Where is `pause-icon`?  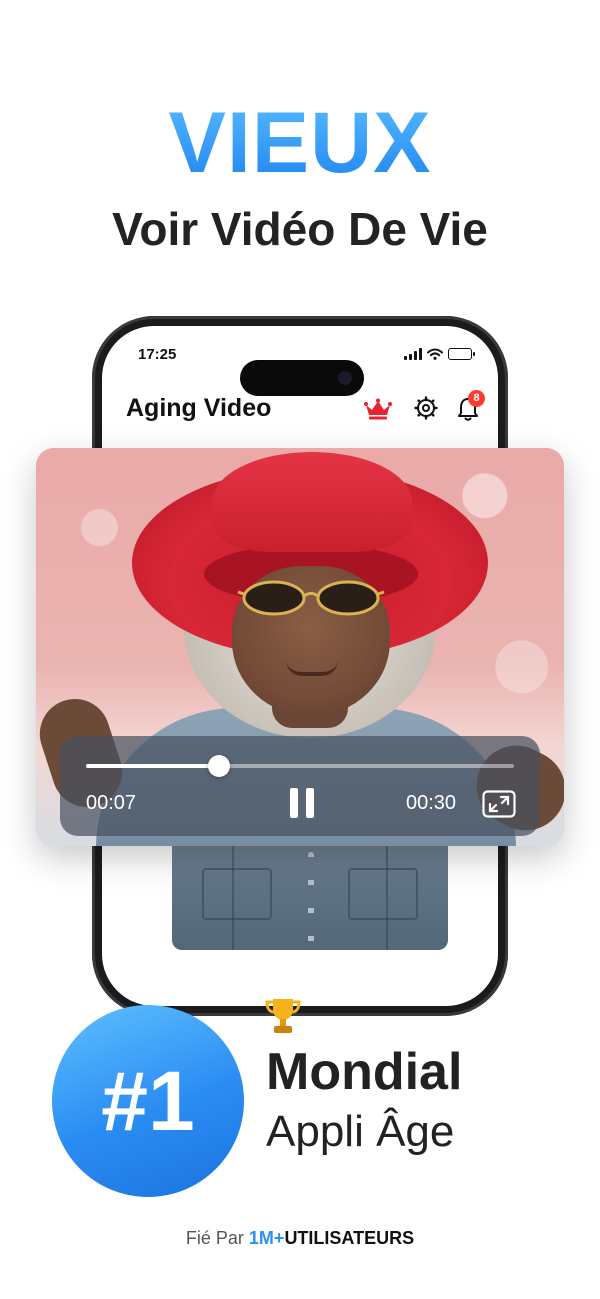 pause-icon is located at coordinates (302, 804).